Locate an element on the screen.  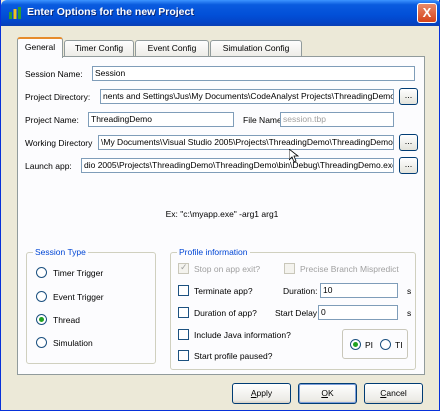
simulation-radio is located at coordinates (41, 342).